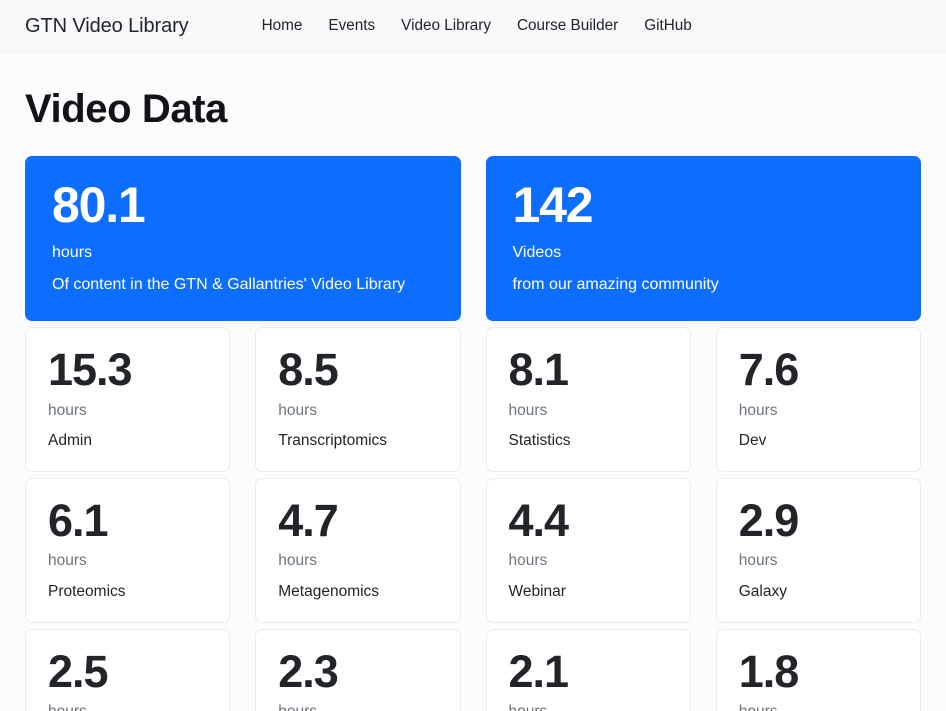  Describe the element at coordinates (762, 592) in the screenshot. I see `stat-label: Galaxy` at that location.